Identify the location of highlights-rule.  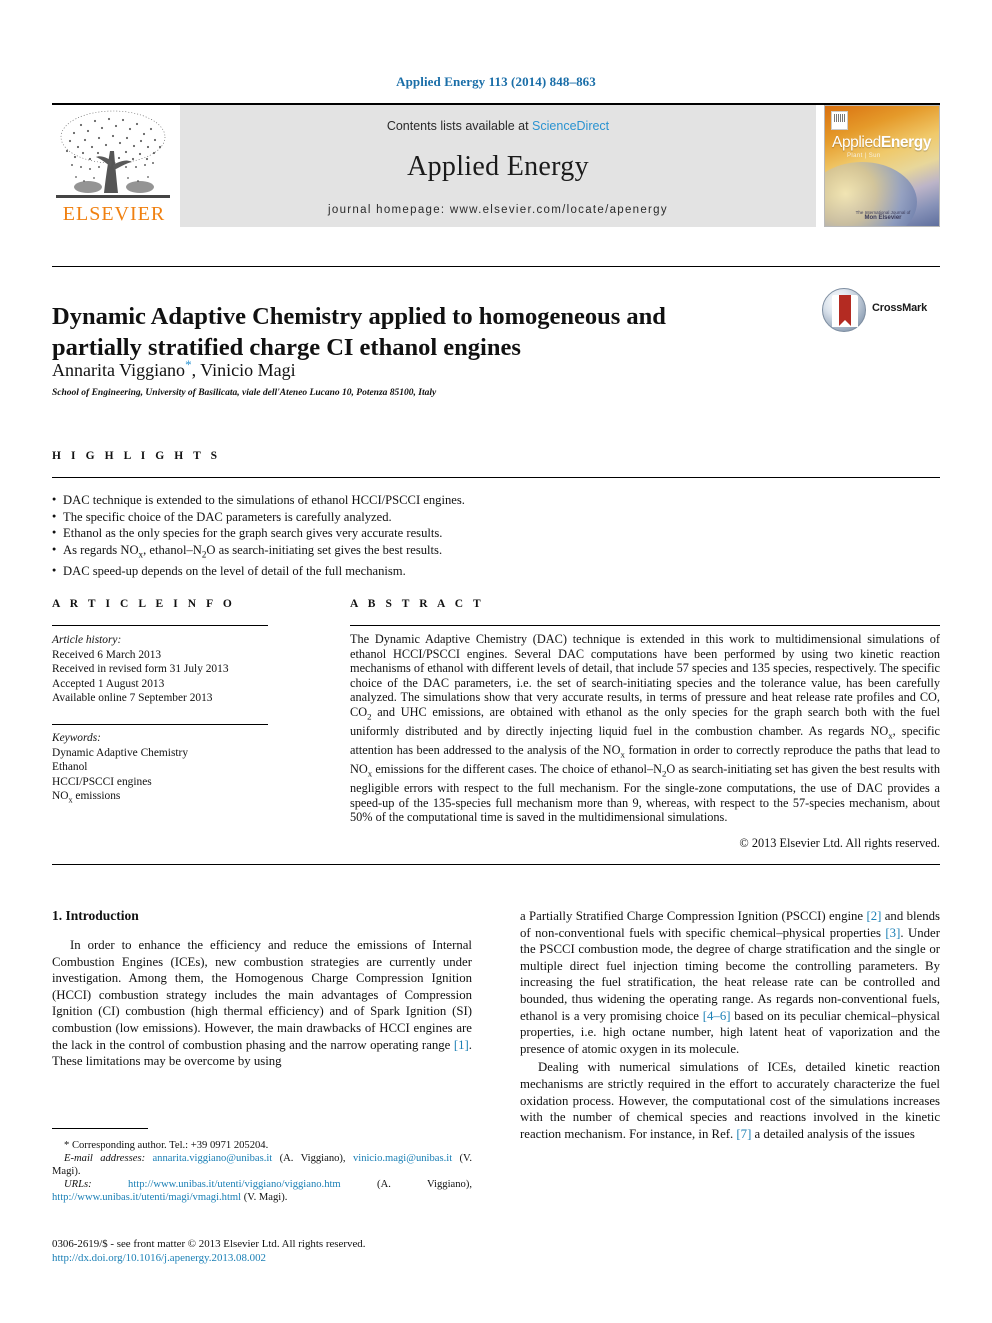
(496, 477).